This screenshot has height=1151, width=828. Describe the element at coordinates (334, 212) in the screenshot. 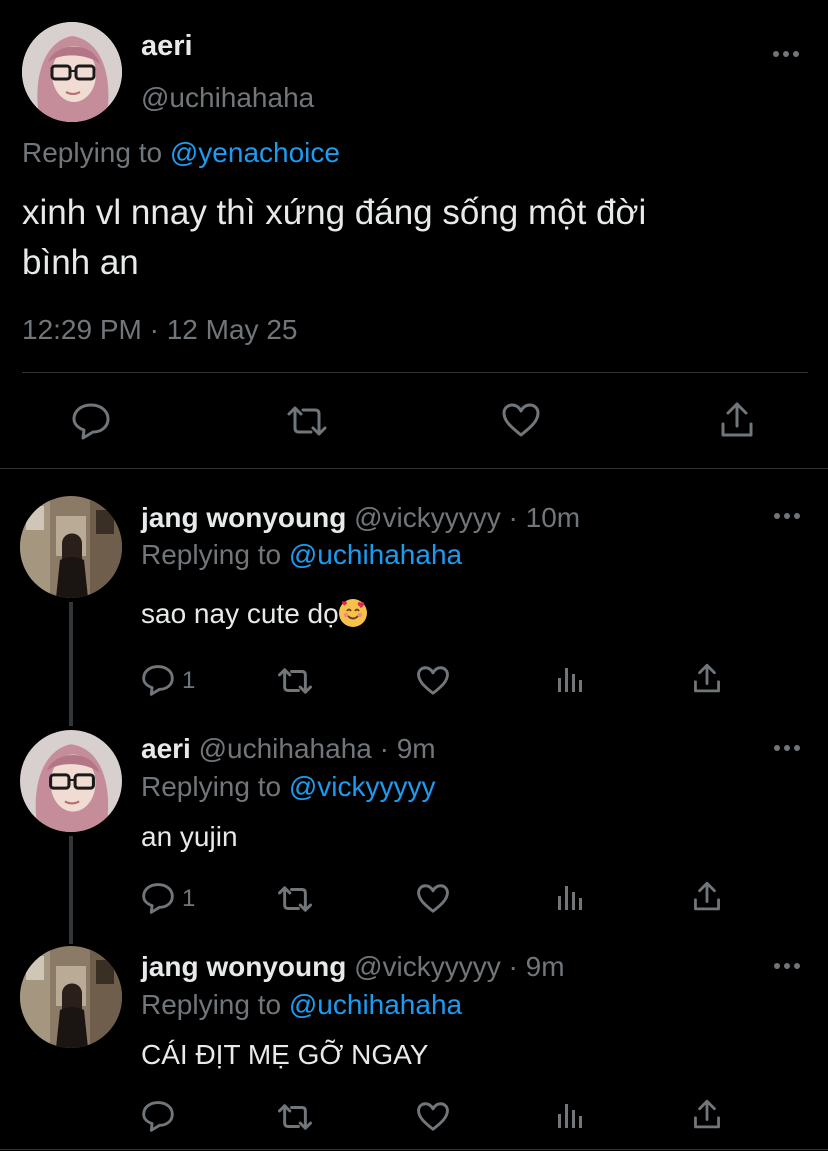

I see `tweet-text-line: xinh vl nnay thì xứng đáng sống một đời` at that location.